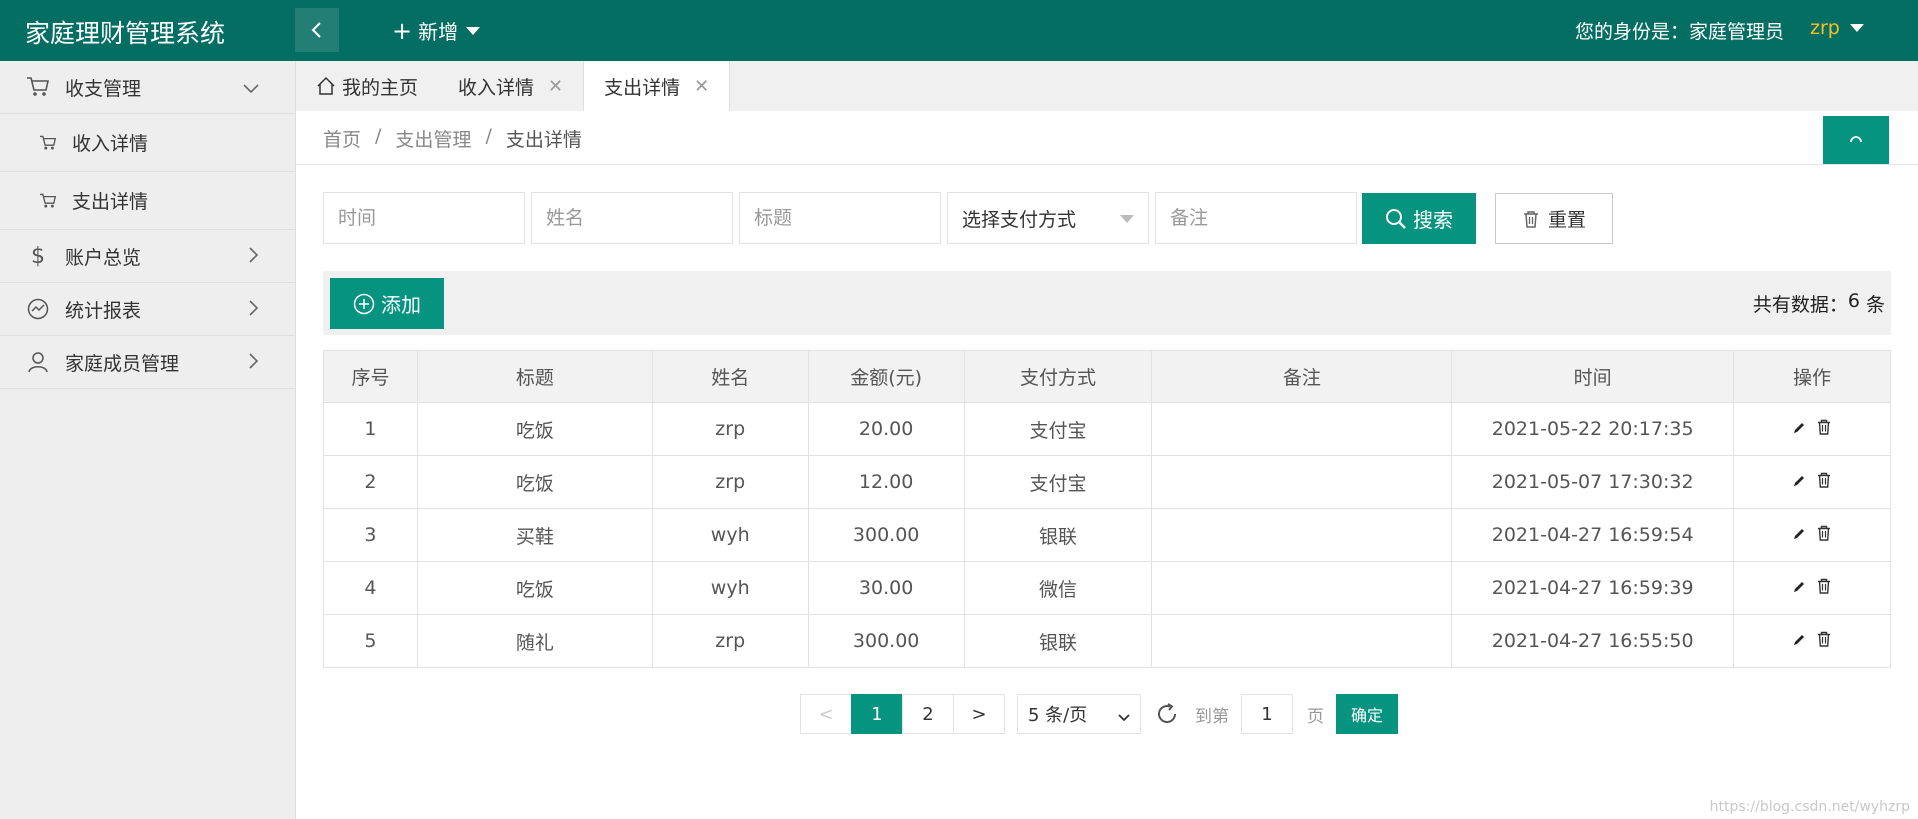  I want to click on breadcrumb-current: 支出详情, so click(543, 140).